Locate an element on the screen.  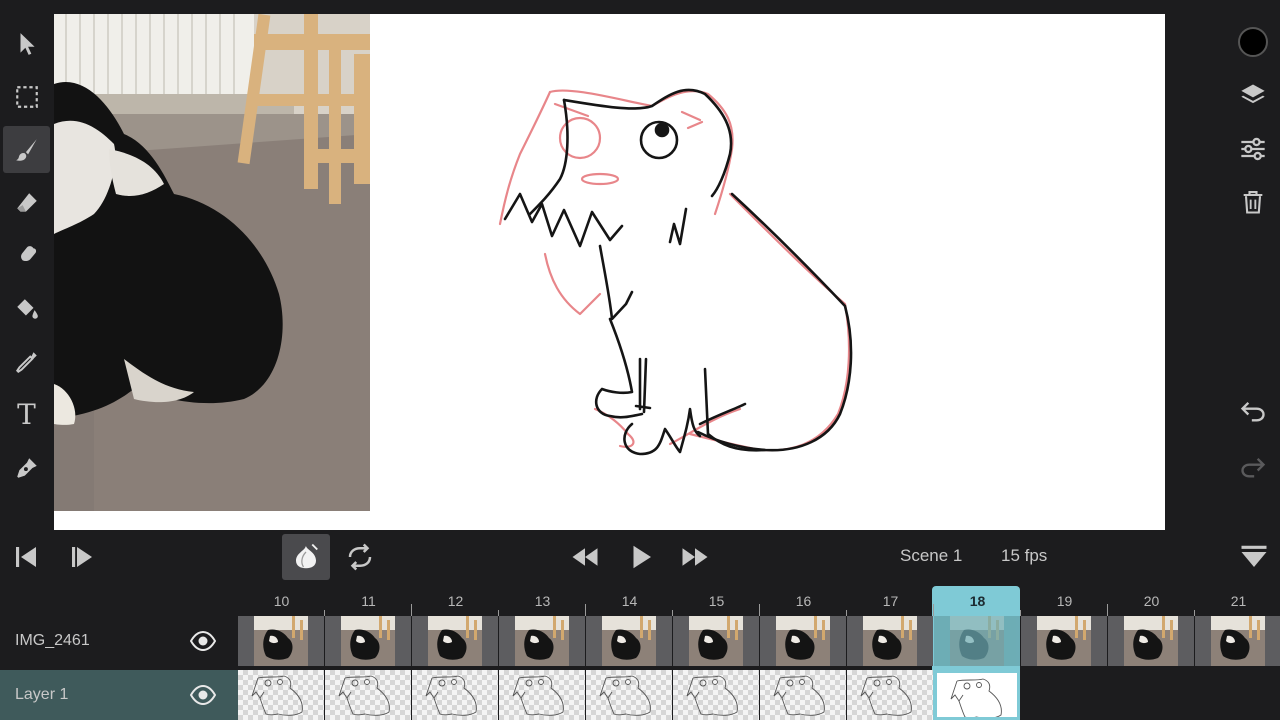
marquee-select-icon is located at coordinates (26, 96).